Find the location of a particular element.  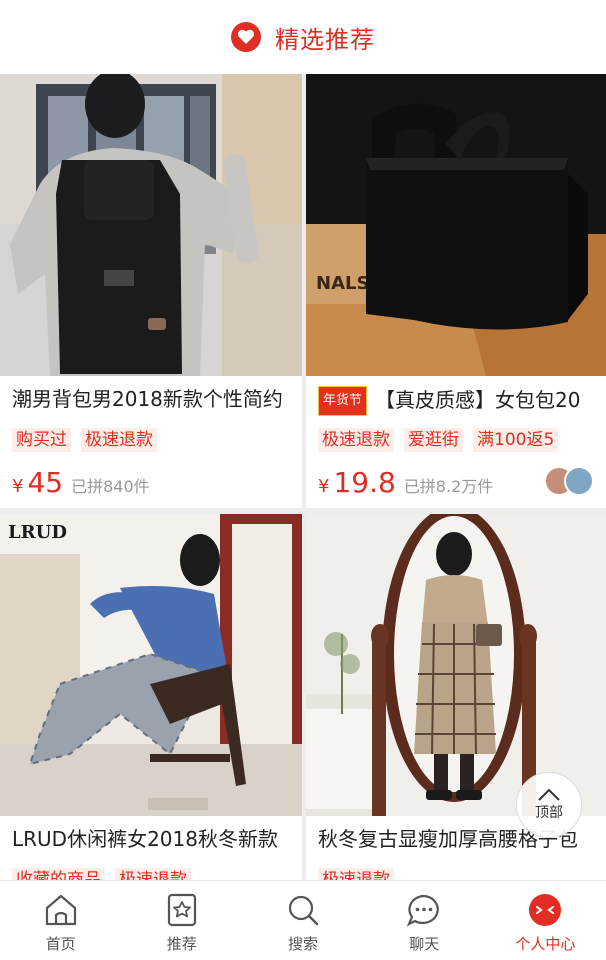

avatar is located at coordinates (579, 481).